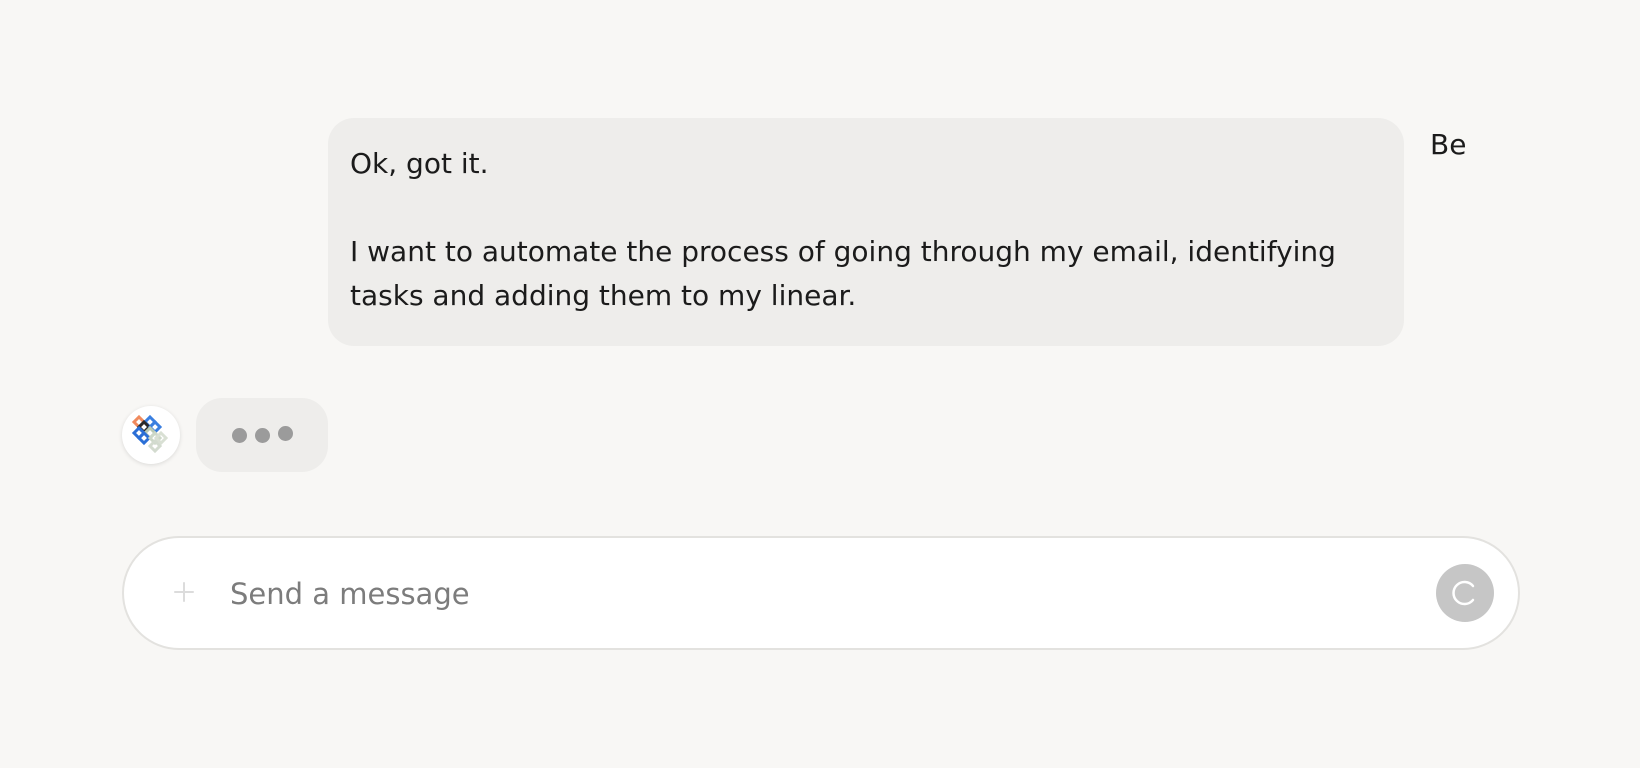 The width and height of the screenshot is (1640, 768). I want to click on assistant-avatar, so click(151, 435).